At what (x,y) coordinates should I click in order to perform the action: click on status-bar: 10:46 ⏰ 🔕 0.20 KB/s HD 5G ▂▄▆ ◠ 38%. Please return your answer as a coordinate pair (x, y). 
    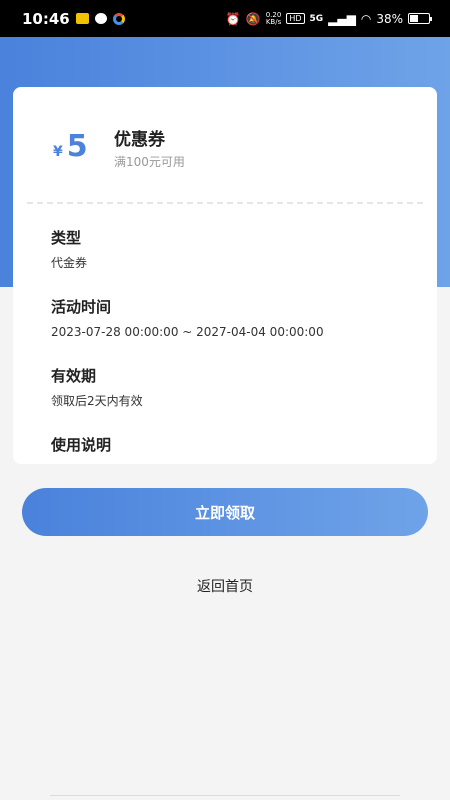
    Looking at the image, I should click on (225, 18).